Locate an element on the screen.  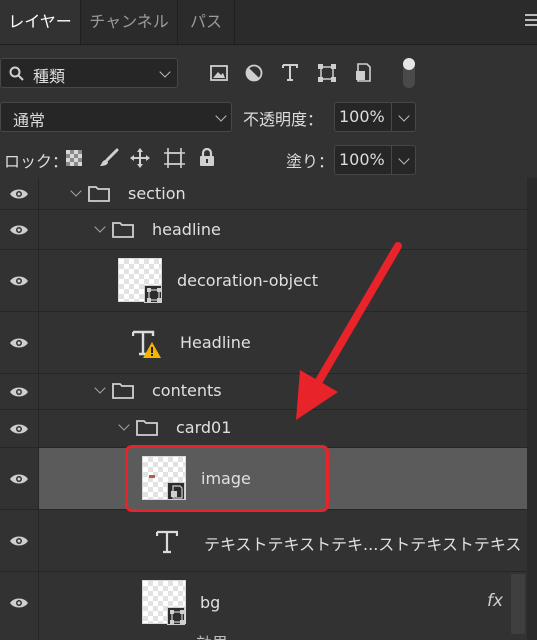
layer-name: Headline is located at coordinates (215, 342).